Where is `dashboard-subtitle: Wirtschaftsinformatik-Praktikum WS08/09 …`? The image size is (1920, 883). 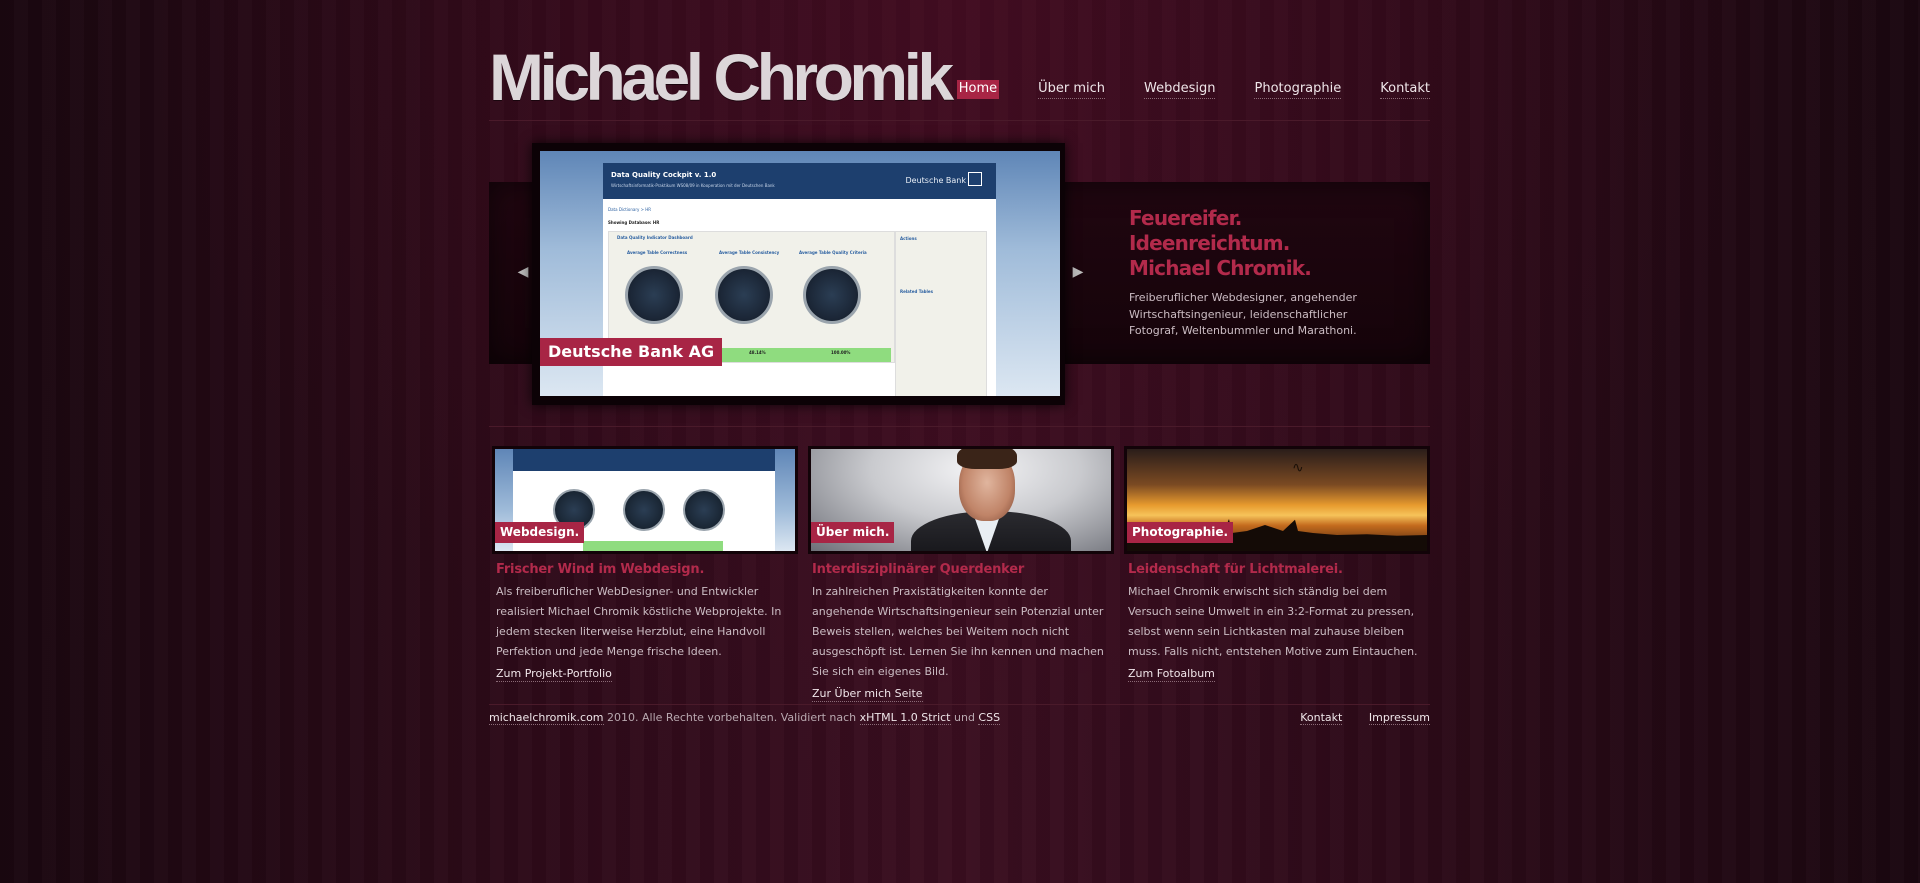
dashboard-subtitle: Wirtschaftsinformatik-Praktikum WS08/09 … is located at coordinates (693, 185).